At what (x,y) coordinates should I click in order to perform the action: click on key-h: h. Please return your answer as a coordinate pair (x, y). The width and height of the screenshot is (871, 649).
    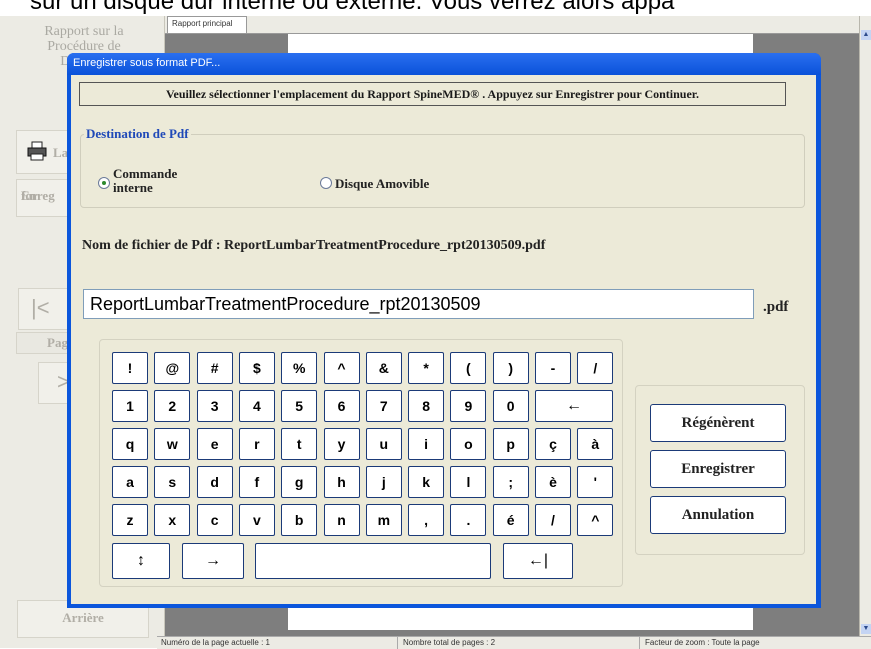
    Looking at the image, I should click on (341, 482).